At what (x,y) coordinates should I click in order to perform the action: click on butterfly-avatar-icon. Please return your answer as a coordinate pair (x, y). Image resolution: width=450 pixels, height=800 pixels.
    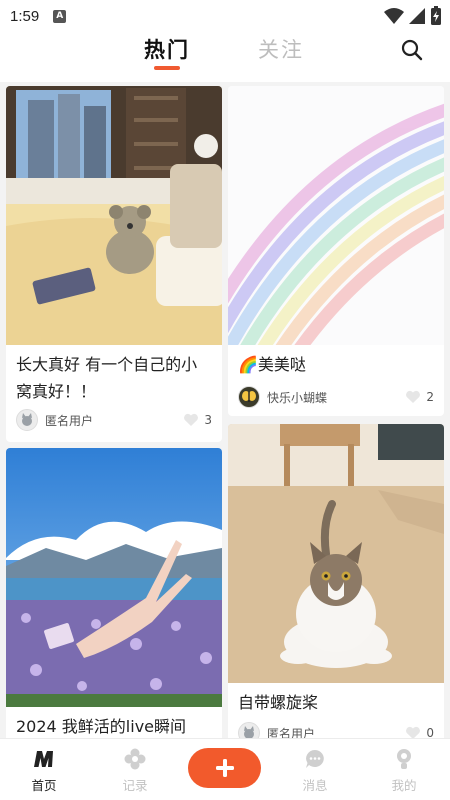
    Looking at the image, I should click on (249, 396).